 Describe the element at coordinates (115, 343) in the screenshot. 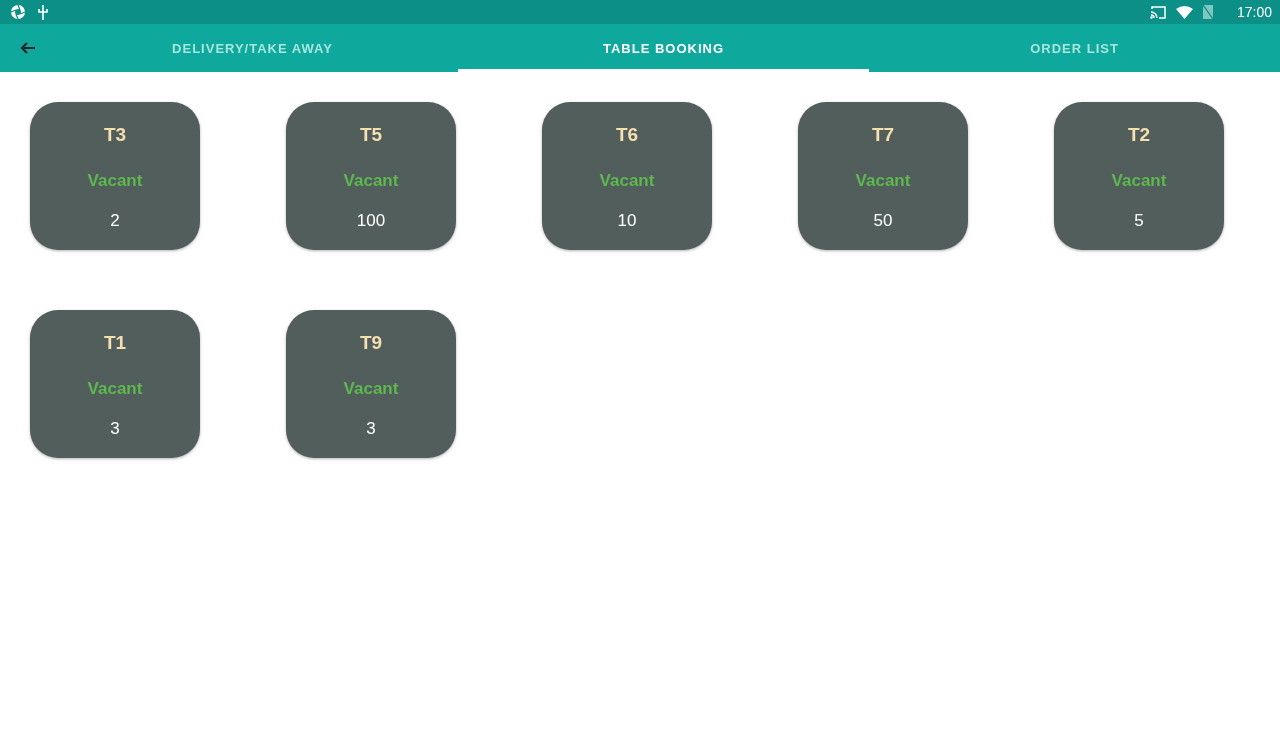

I see `table-name: T1` at that location.